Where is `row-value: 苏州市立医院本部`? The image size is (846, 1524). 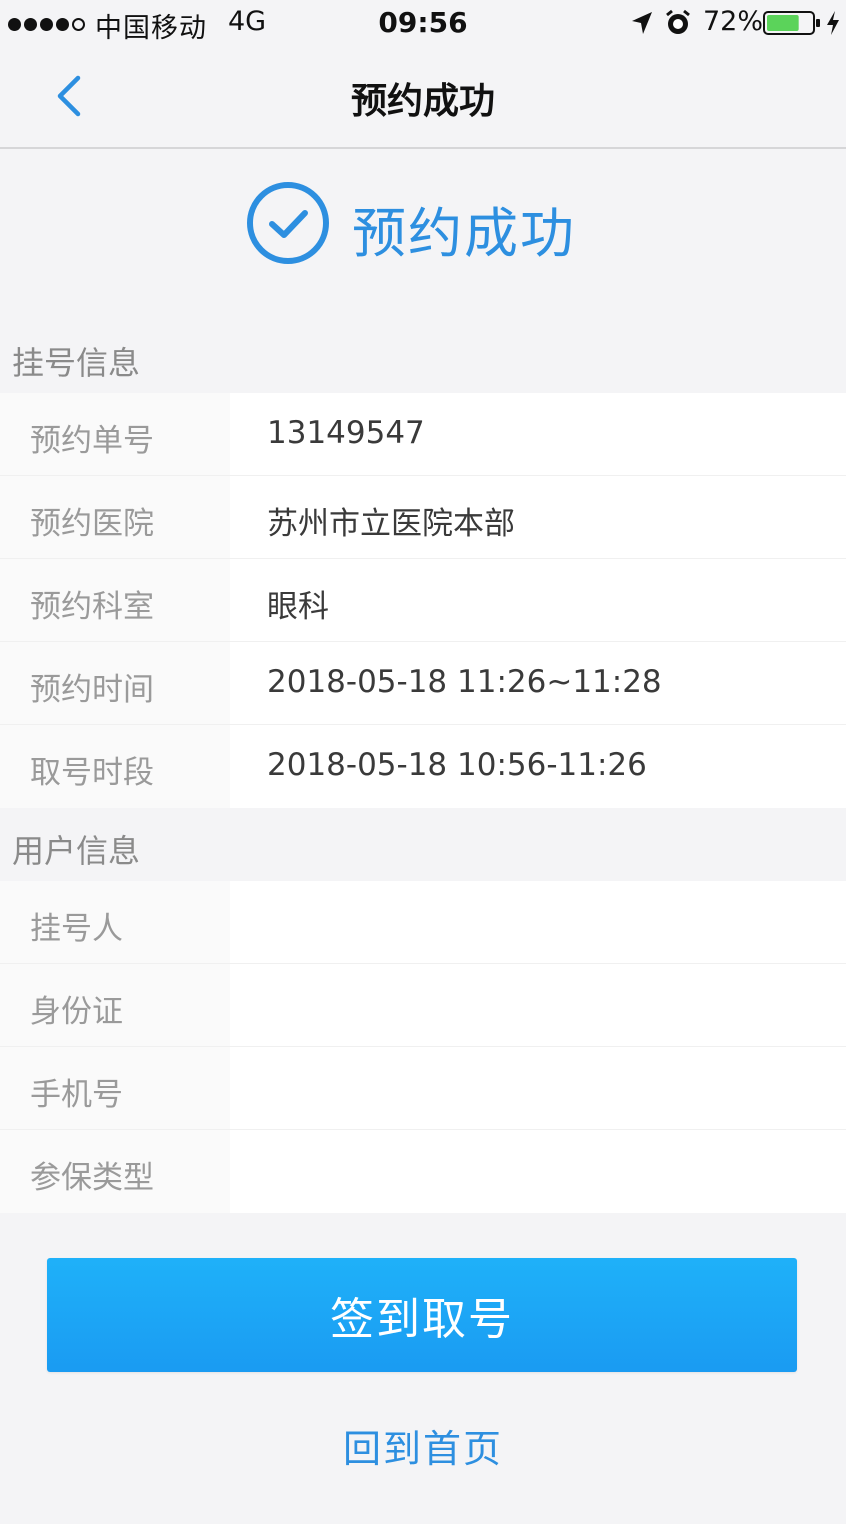 row-value: 苏州市立医院本部 is located at coordinates (391, 524).